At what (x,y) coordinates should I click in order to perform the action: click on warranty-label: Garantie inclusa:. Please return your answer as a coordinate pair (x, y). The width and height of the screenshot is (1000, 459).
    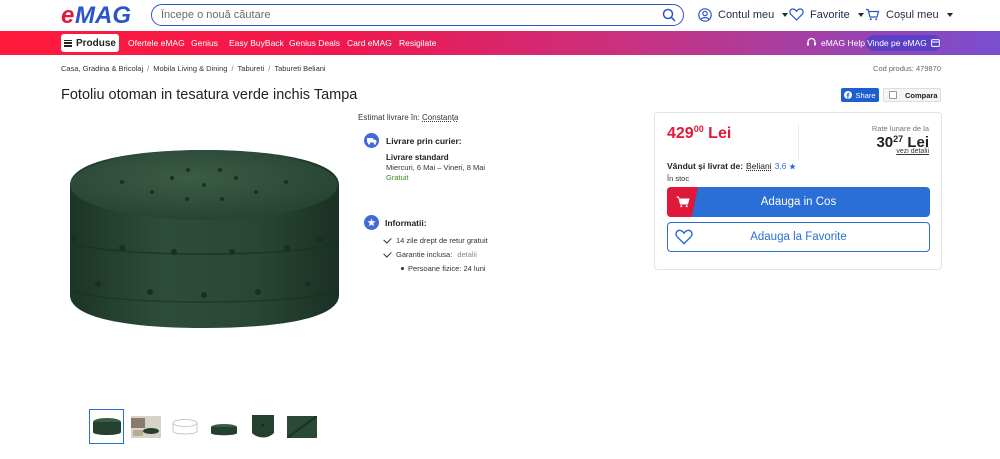
    Looking at the image, I should click on (424, 254).